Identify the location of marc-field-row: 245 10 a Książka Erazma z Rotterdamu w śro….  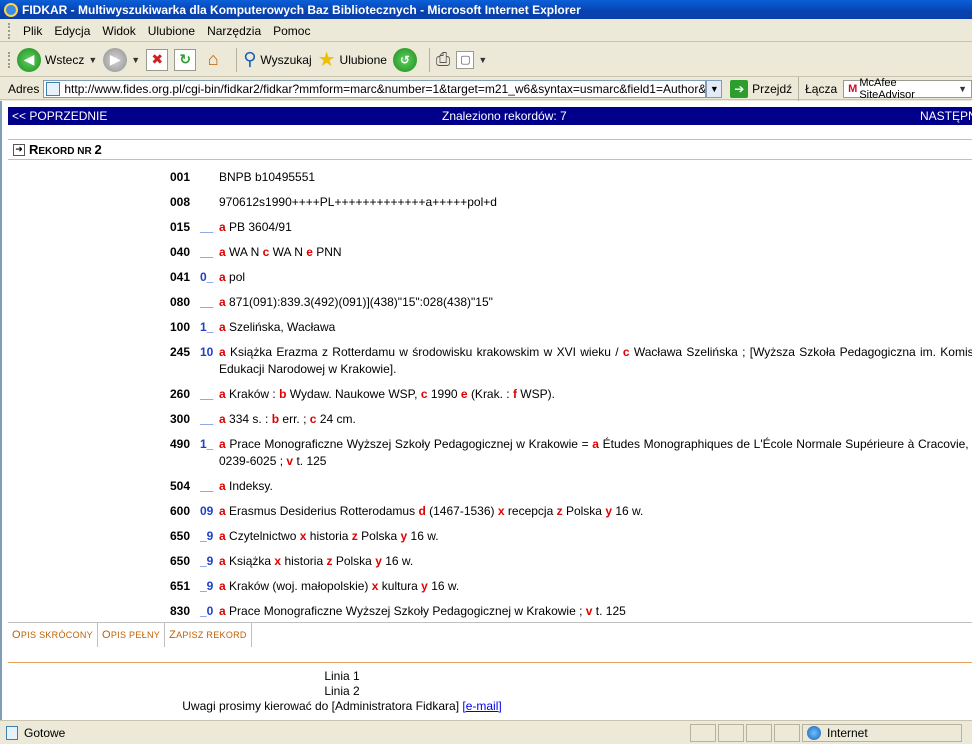
(571, 361).